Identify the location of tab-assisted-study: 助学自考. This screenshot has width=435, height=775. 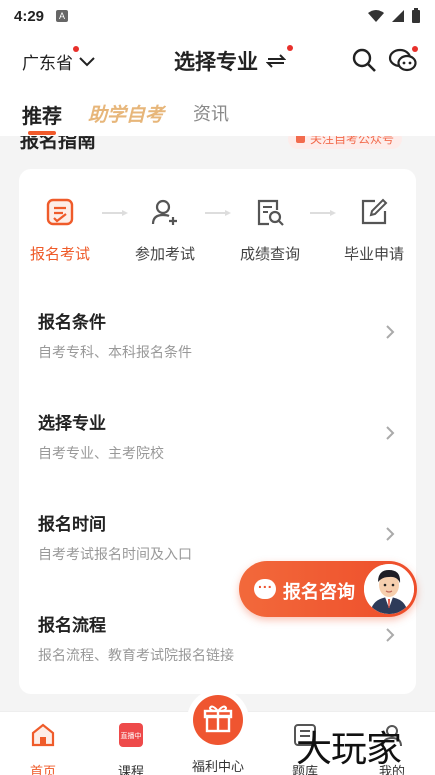
(126, 113).